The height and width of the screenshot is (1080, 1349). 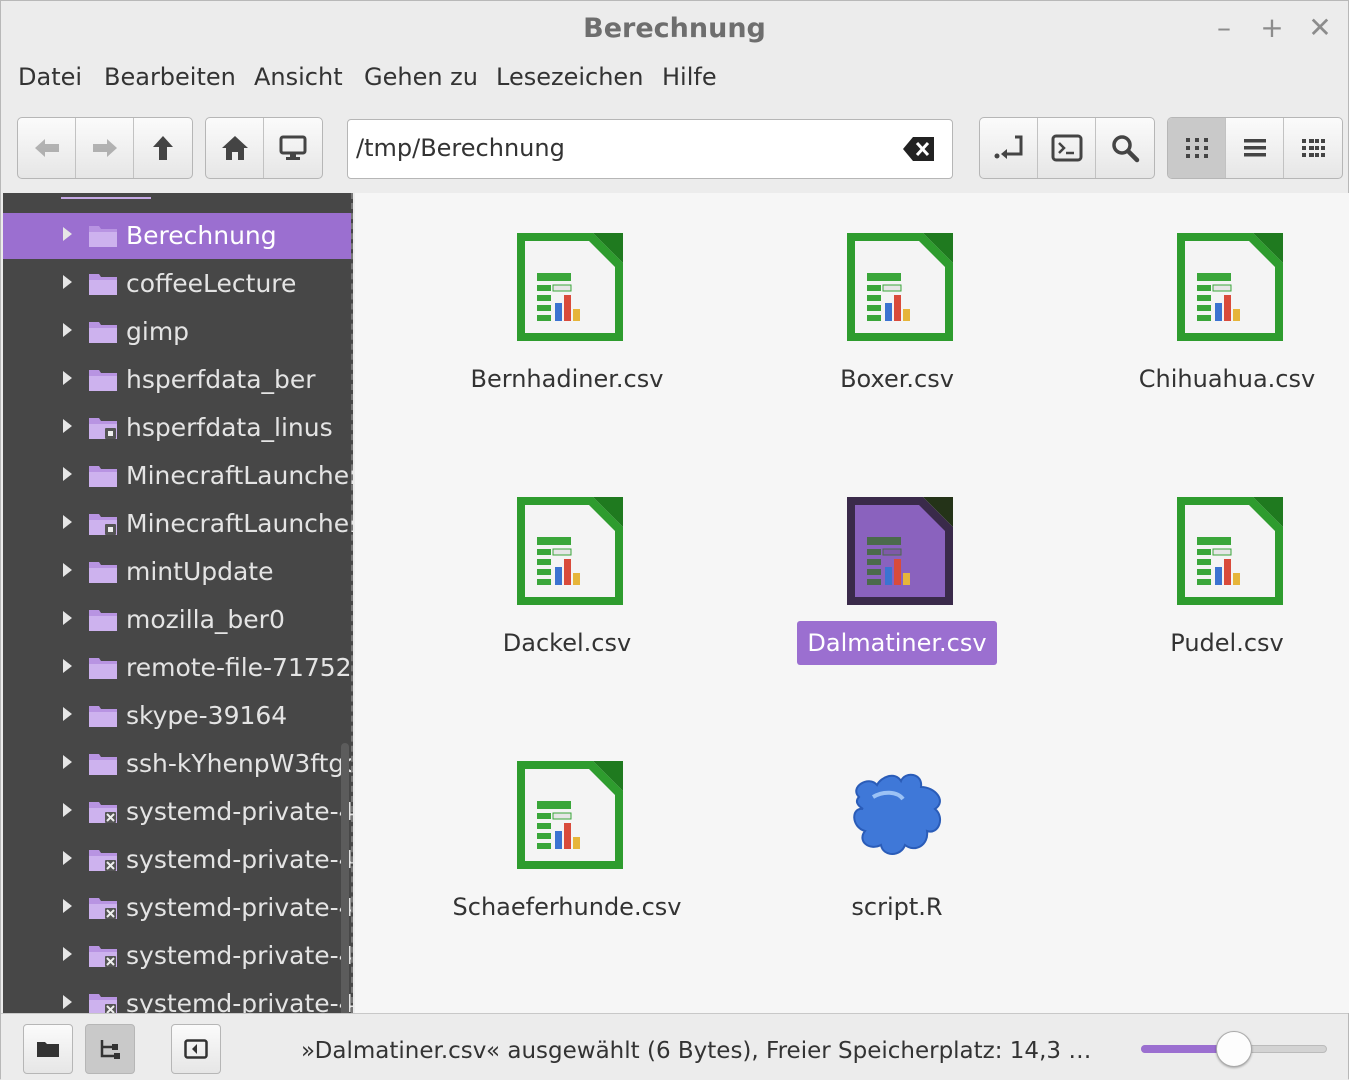 I want to click on places-pane-button, so click(x=48, y=1049).